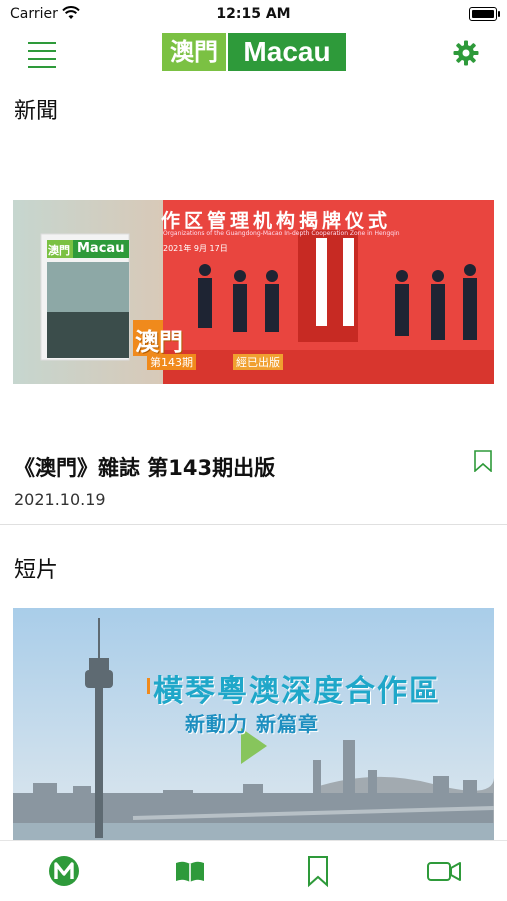  Describe the element at coordinates (144, 467) in the screenshot. I see `news-article-title: 《澳門》雜誌 第143期出版` at that location.